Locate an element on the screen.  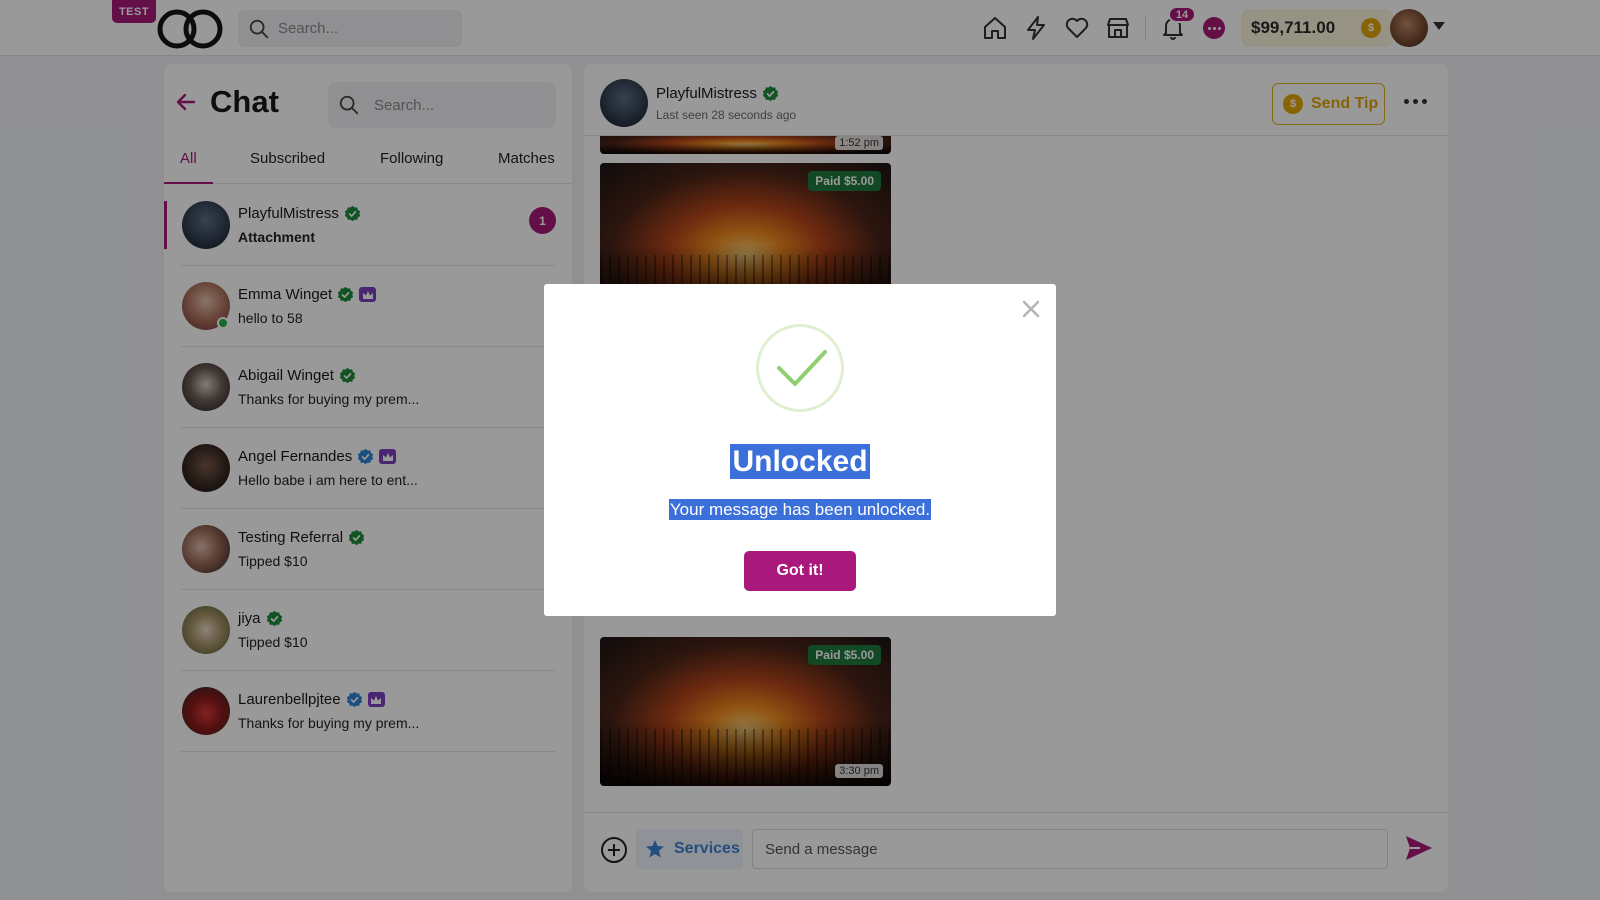
dialog-message-row: Your message has been unlocked. is located at coordinates (800, 509).